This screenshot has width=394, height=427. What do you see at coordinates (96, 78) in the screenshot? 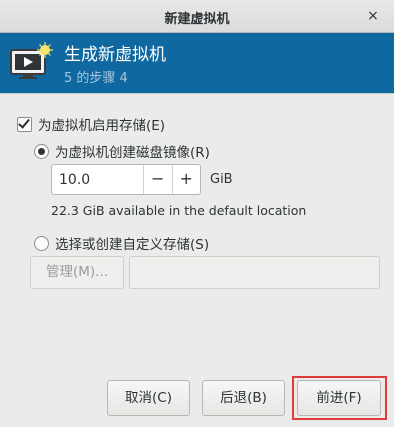
I see `wizard-step: 5 的步骤 4` at bounding box center [96, 78].